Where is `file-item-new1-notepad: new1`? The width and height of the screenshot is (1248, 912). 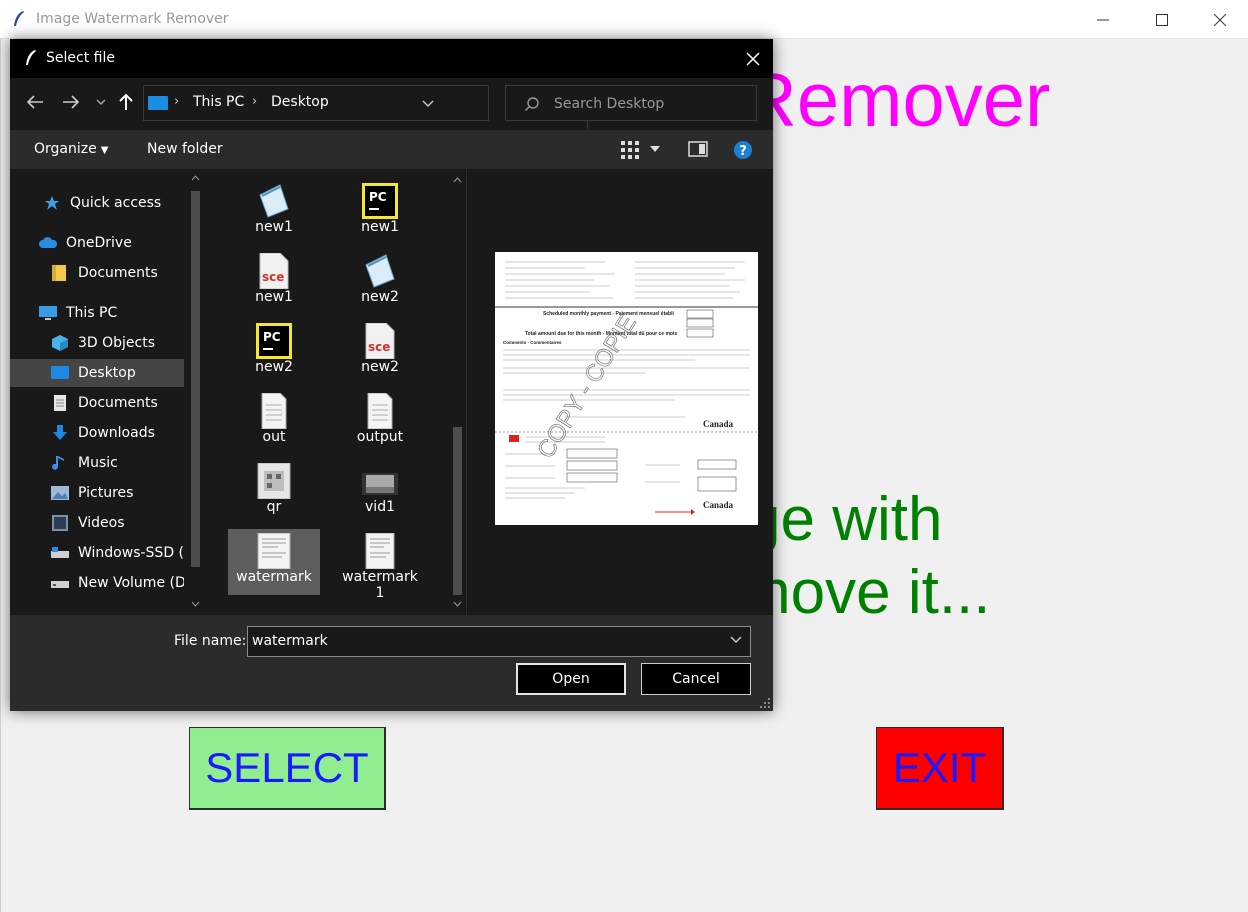
file-item-new1-notepad: new1 is located at coordinates (274, 212).